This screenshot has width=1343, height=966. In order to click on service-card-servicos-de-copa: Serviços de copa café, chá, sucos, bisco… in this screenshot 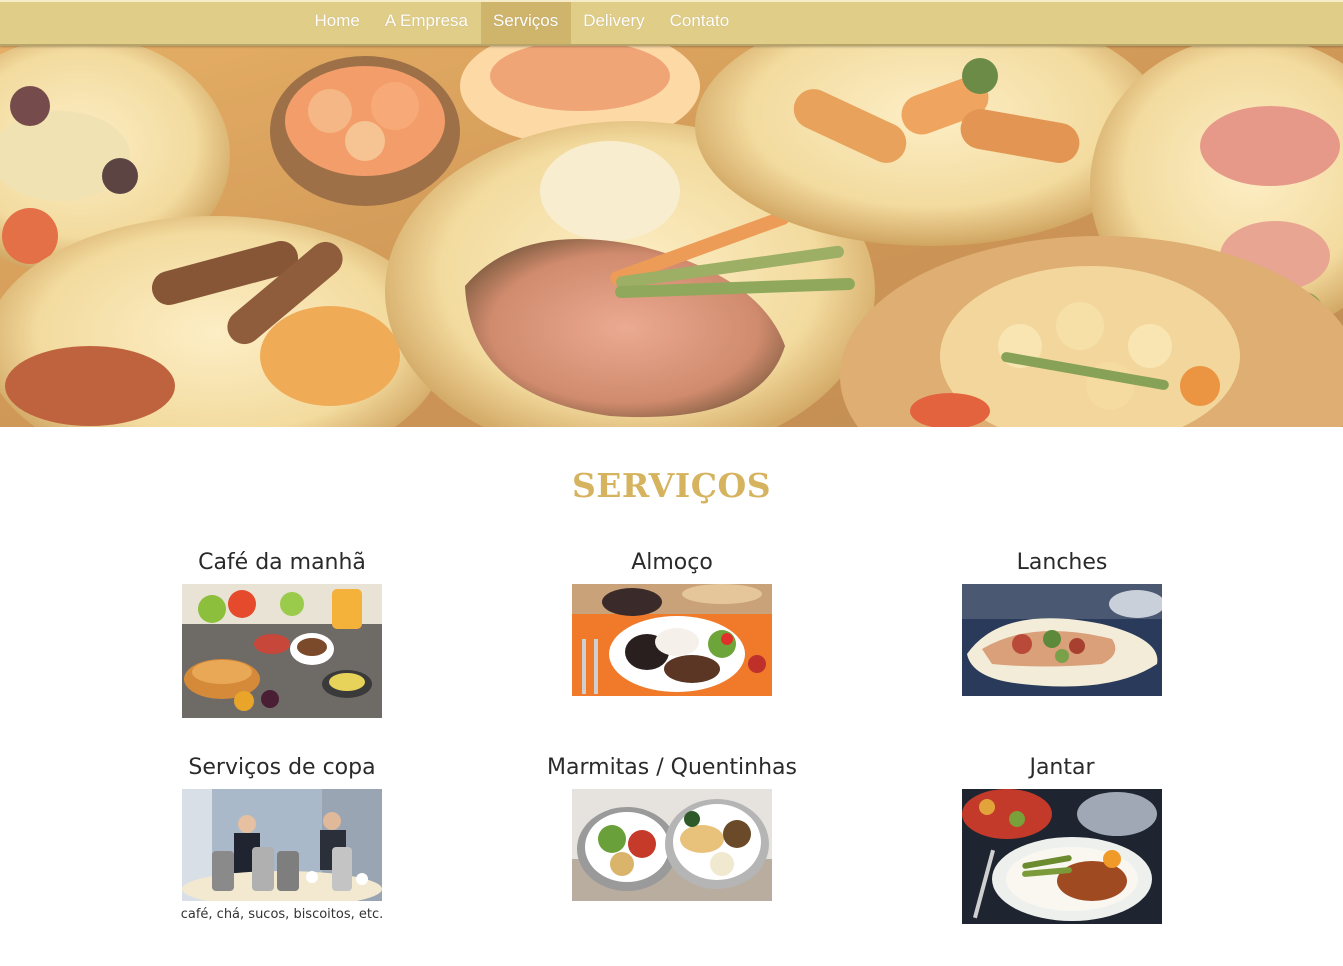, I will do `click(282, 837)`.